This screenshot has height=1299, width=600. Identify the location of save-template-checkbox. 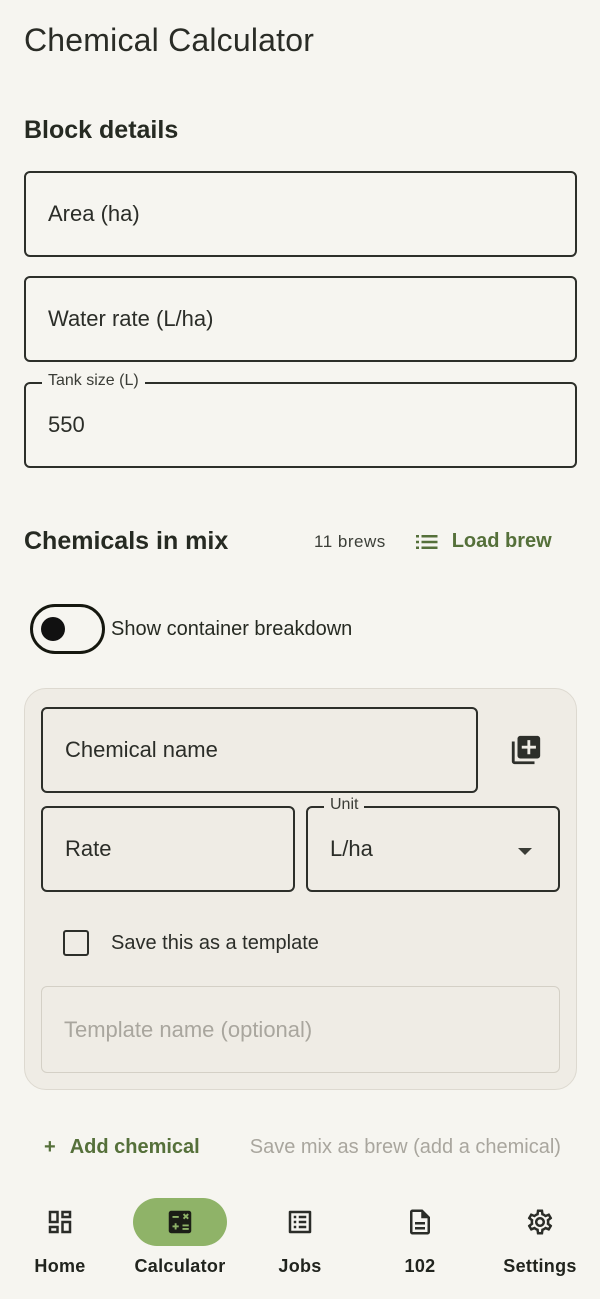
(76, 943).